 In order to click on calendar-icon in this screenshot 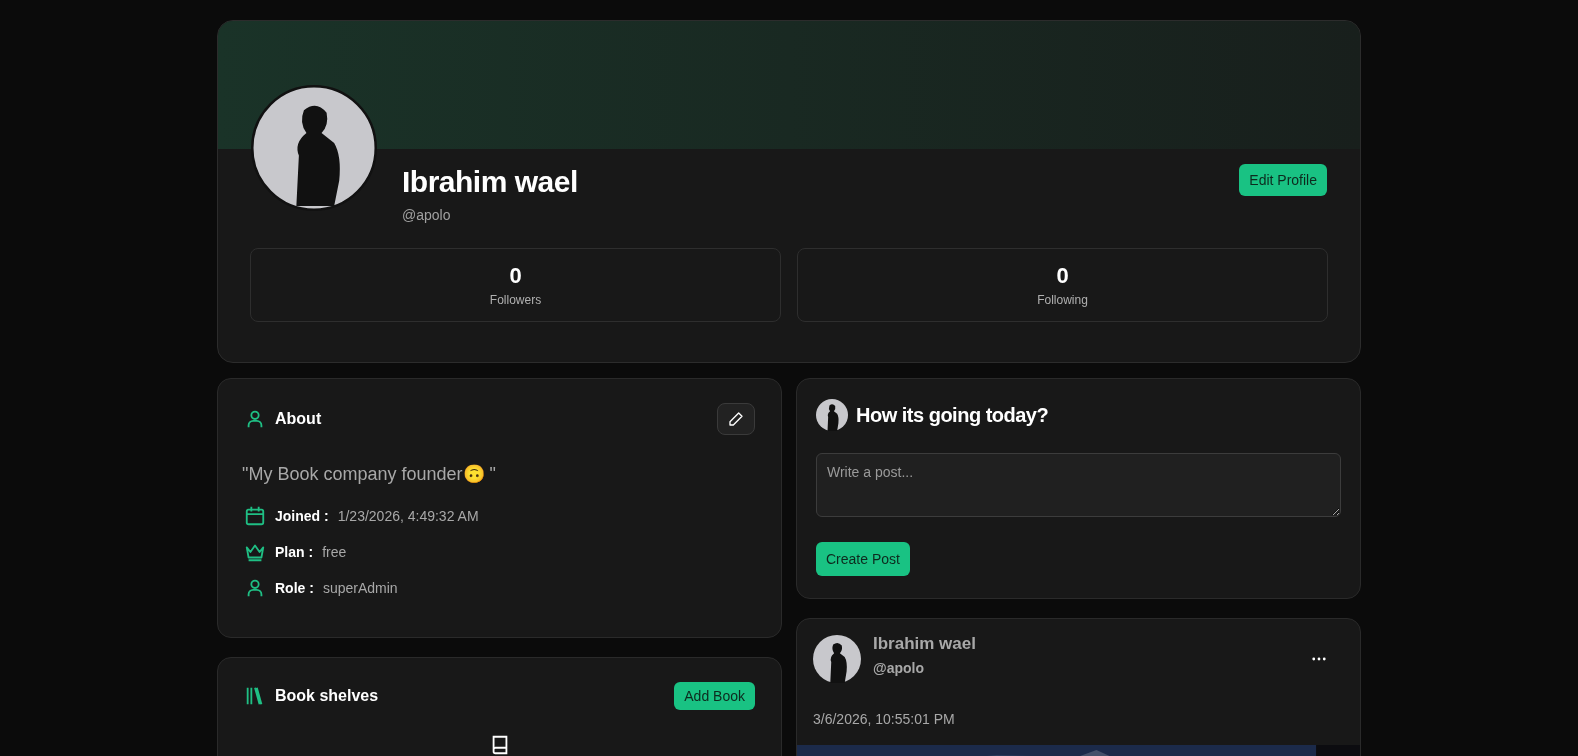, I will do `click(255, 516)`.